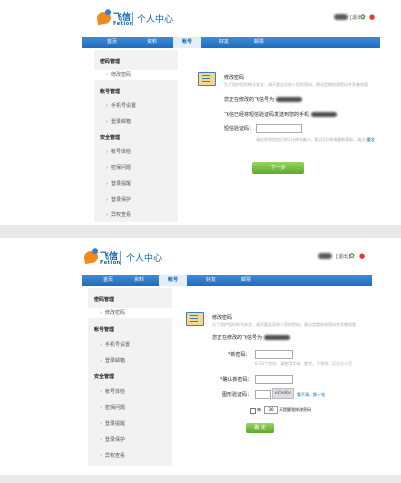  I want to click on sidebar-group-account: 帐号管理, so click(104, 330).